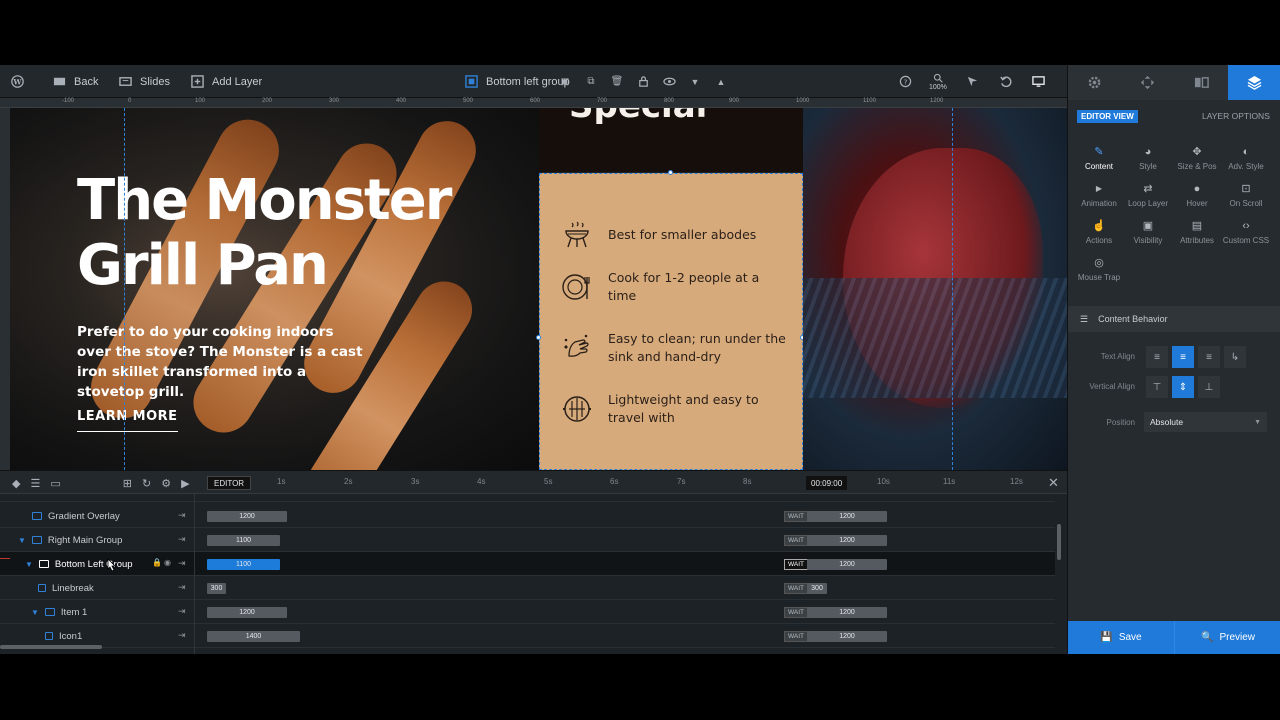 The width and height of the screenshot is (1280, 720). Describe the element at coordinates (1197, 158) in the screenshot. I see `option-size-pos: ✥ Size & Pos` at that location.